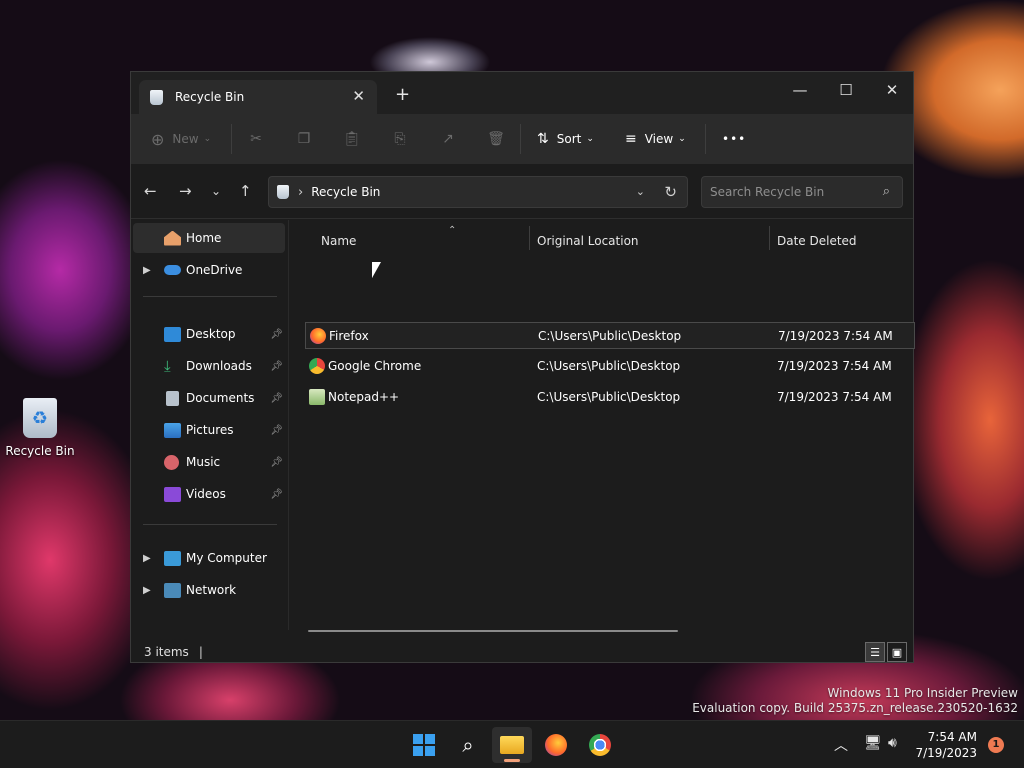 The width and height of the screenshot is (1024, 768). Describe the element at coordinates (226, 558) in the screenshot. I see `sidebar-item-label: My Computer` at that location.